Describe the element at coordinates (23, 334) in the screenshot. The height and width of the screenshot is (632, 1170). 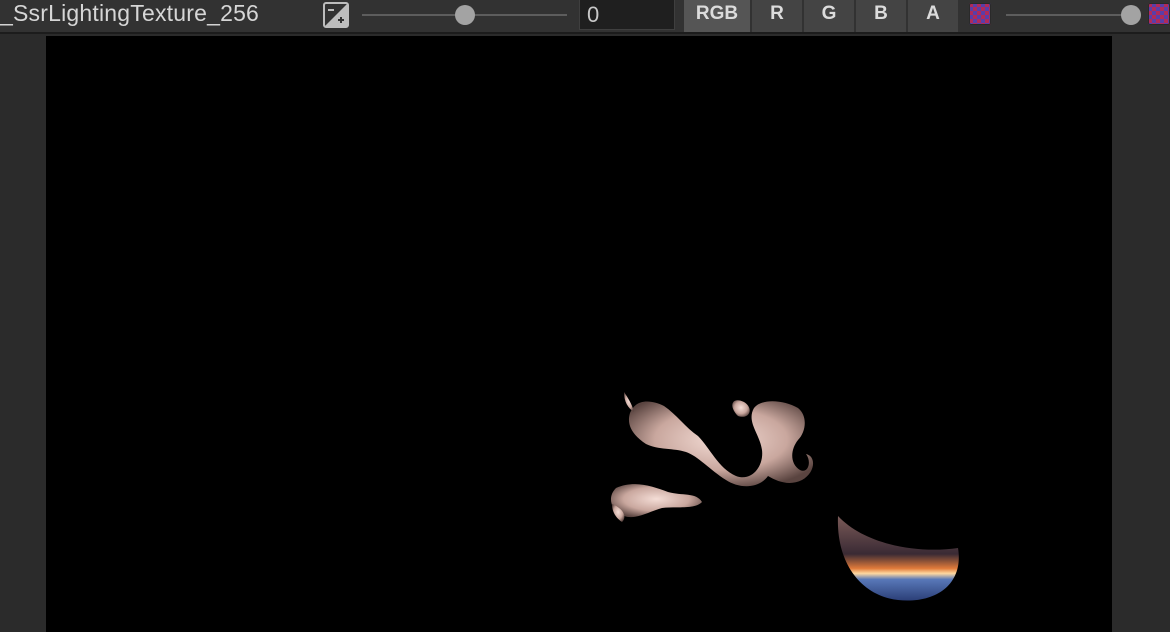
I see `left-gutter` at that location.